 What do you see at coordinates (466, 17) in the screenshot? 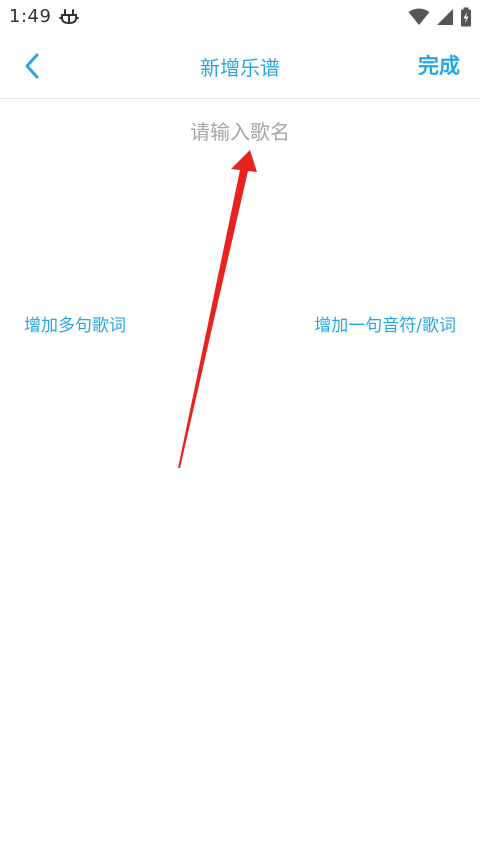
I see `battery-icon` at bounding box center [466, 17].